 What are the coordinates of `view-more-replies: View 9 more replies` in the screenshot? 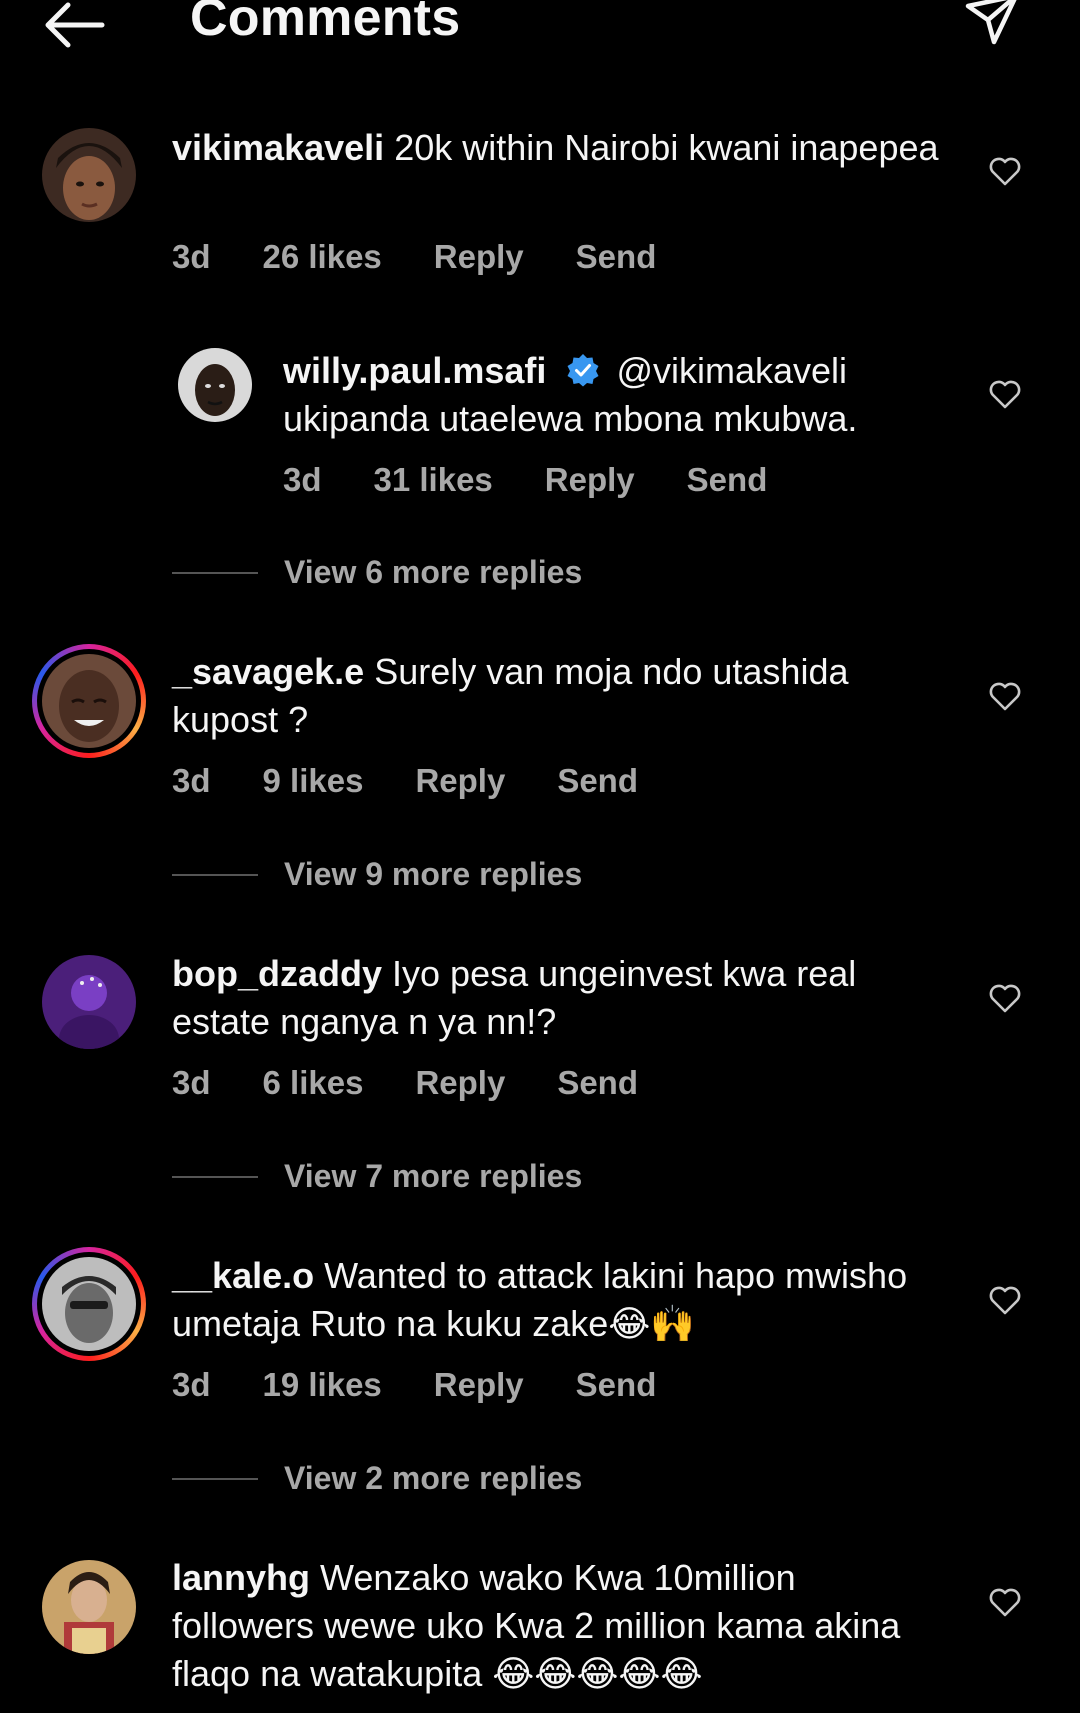 It's located at (377, 874).